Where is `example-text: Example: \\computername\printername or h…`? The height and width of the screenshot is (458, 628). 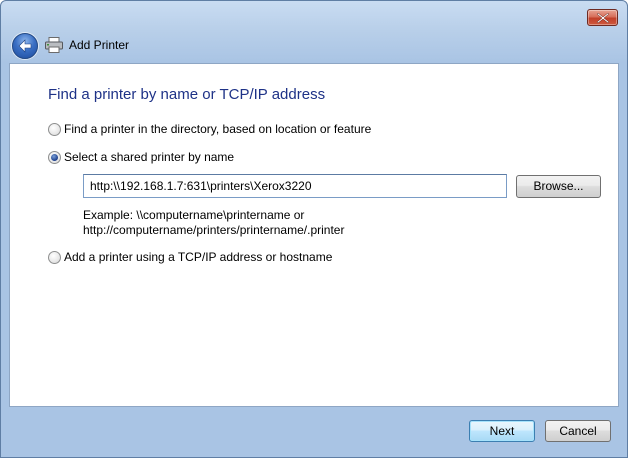 example-text: Example: \\computername\printername or h… is located at coordinates (213, 223).